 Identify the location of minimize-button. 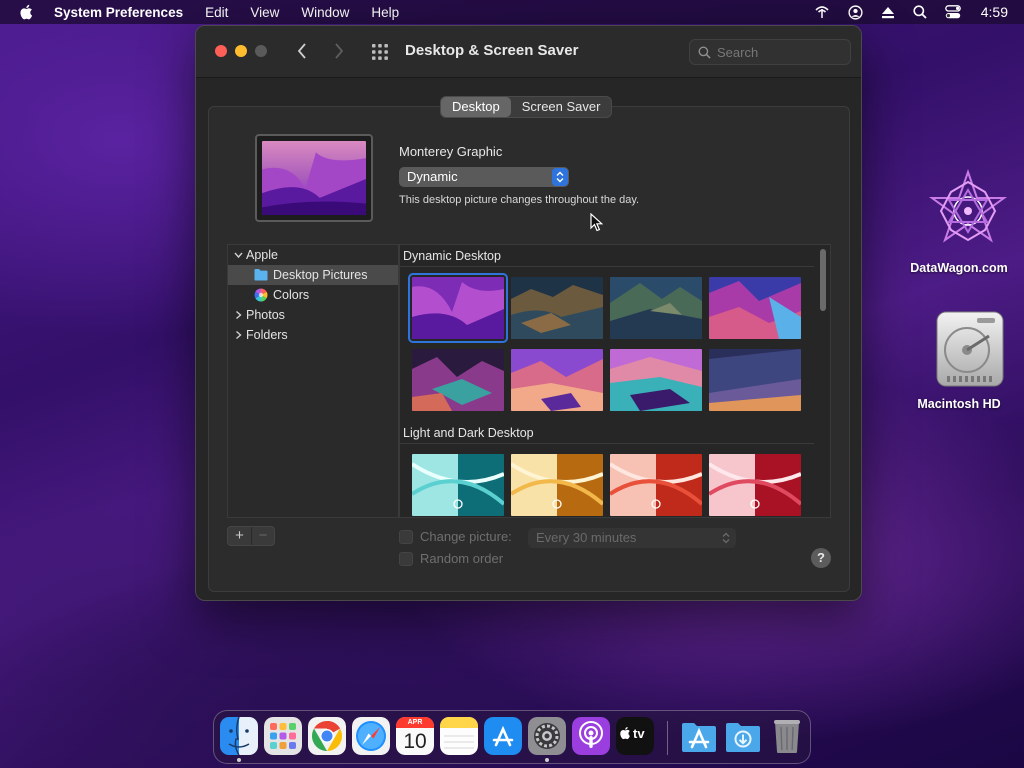
(241, 51).